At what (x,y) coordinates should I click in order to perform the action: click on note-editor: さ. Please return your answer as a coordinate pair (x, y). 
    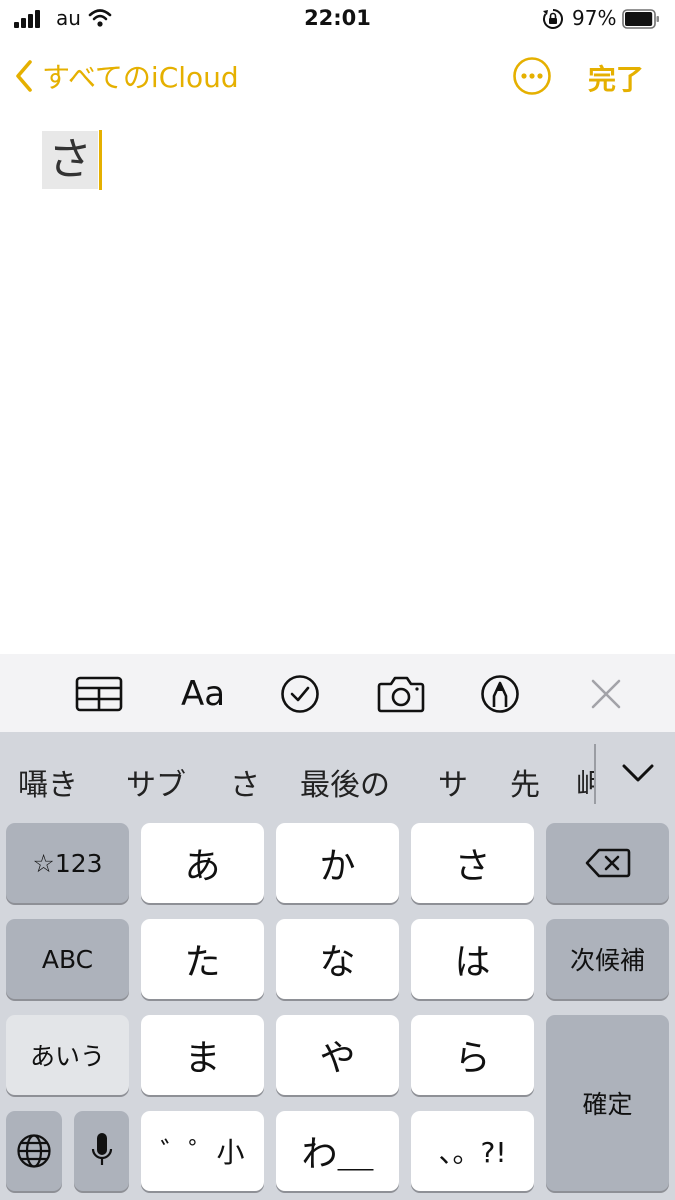
    Looking at the image, I should click on (72, 160).